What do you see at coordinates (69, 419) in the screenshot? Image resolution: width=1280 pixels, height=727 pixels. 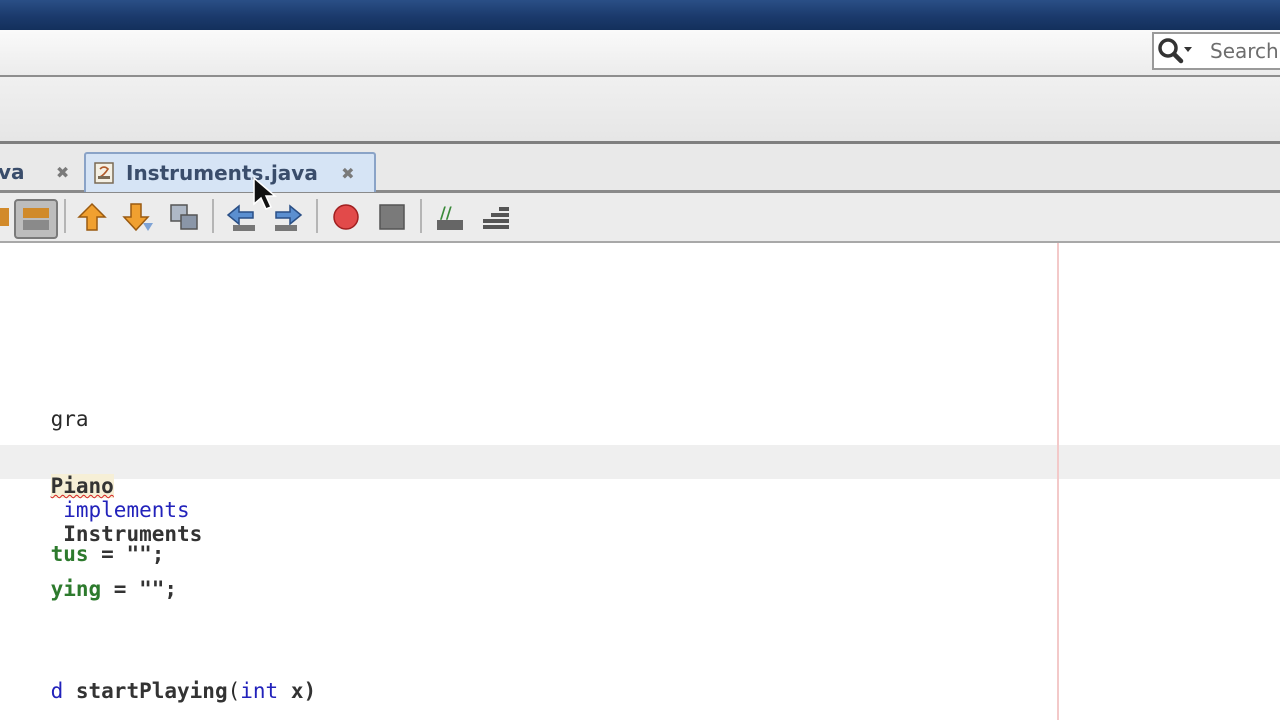 I see `code-text: gra` at bounding box center [69, 419].